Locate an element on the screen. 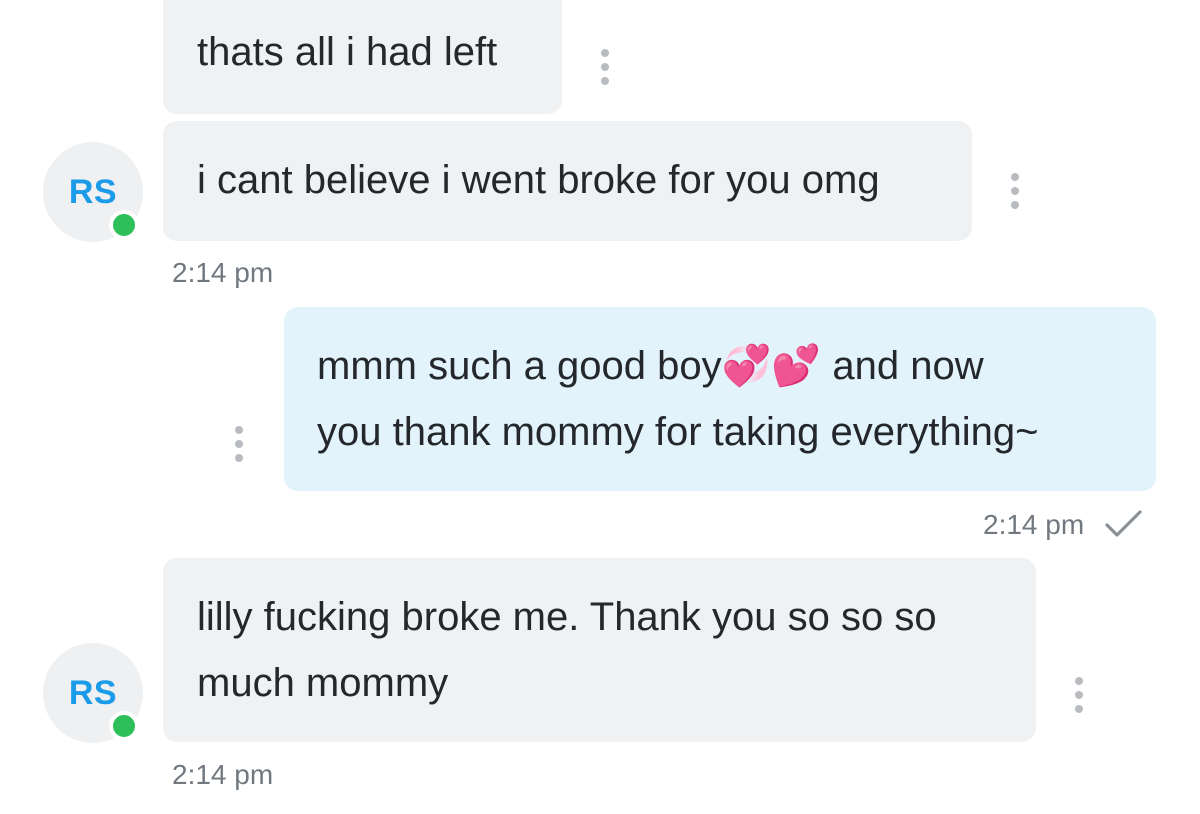 Image resolution: width=1200 pixels, height=814 pixels. message-bubble-incoming: i cant believe i went broke for you omg is located at coordinates (567, 181).